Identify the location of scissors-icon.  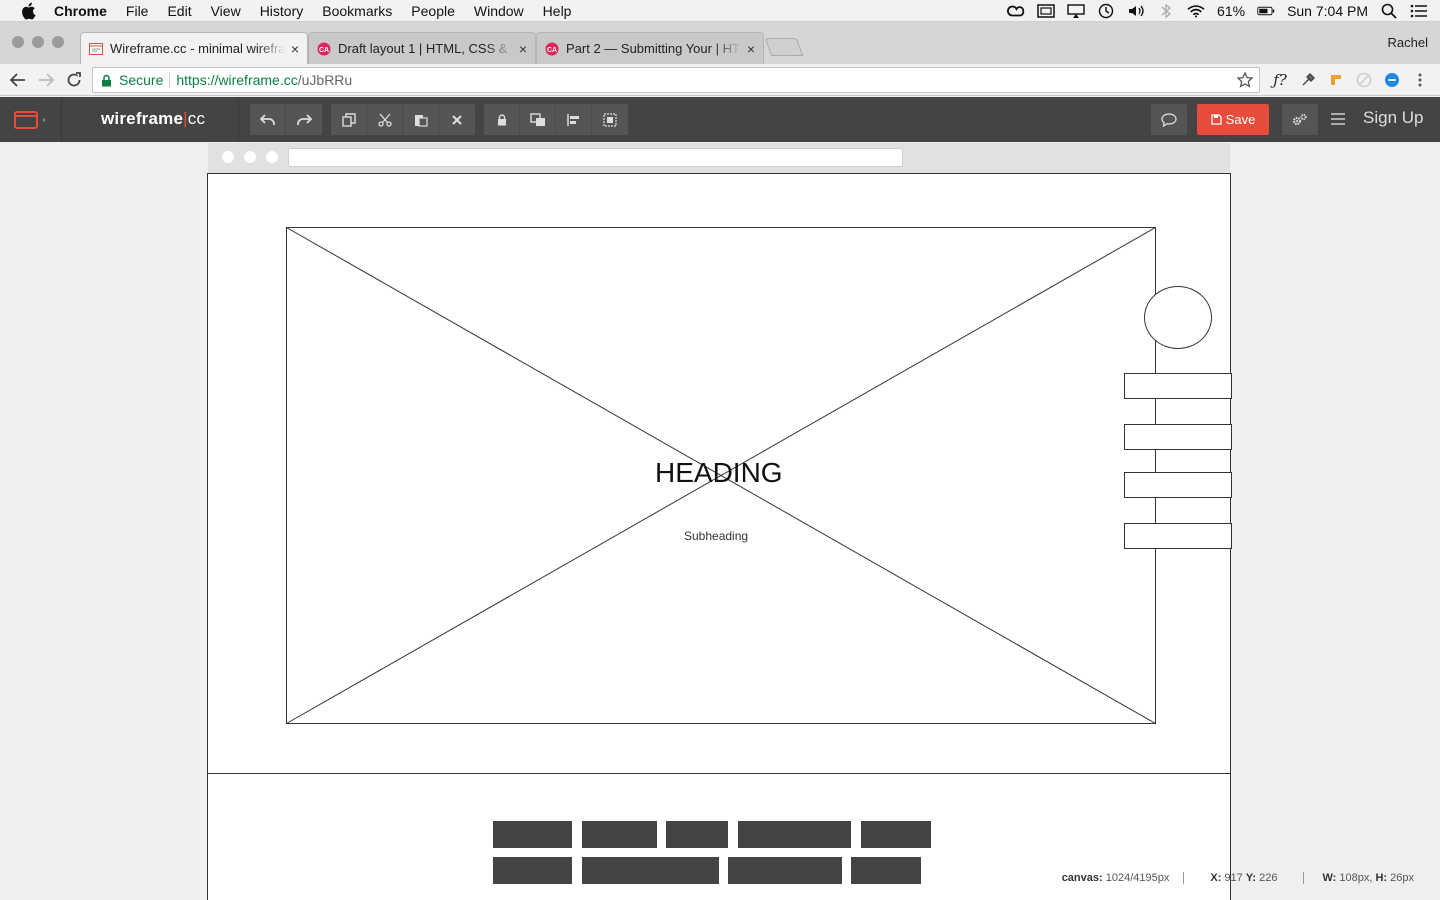
(384, 120).